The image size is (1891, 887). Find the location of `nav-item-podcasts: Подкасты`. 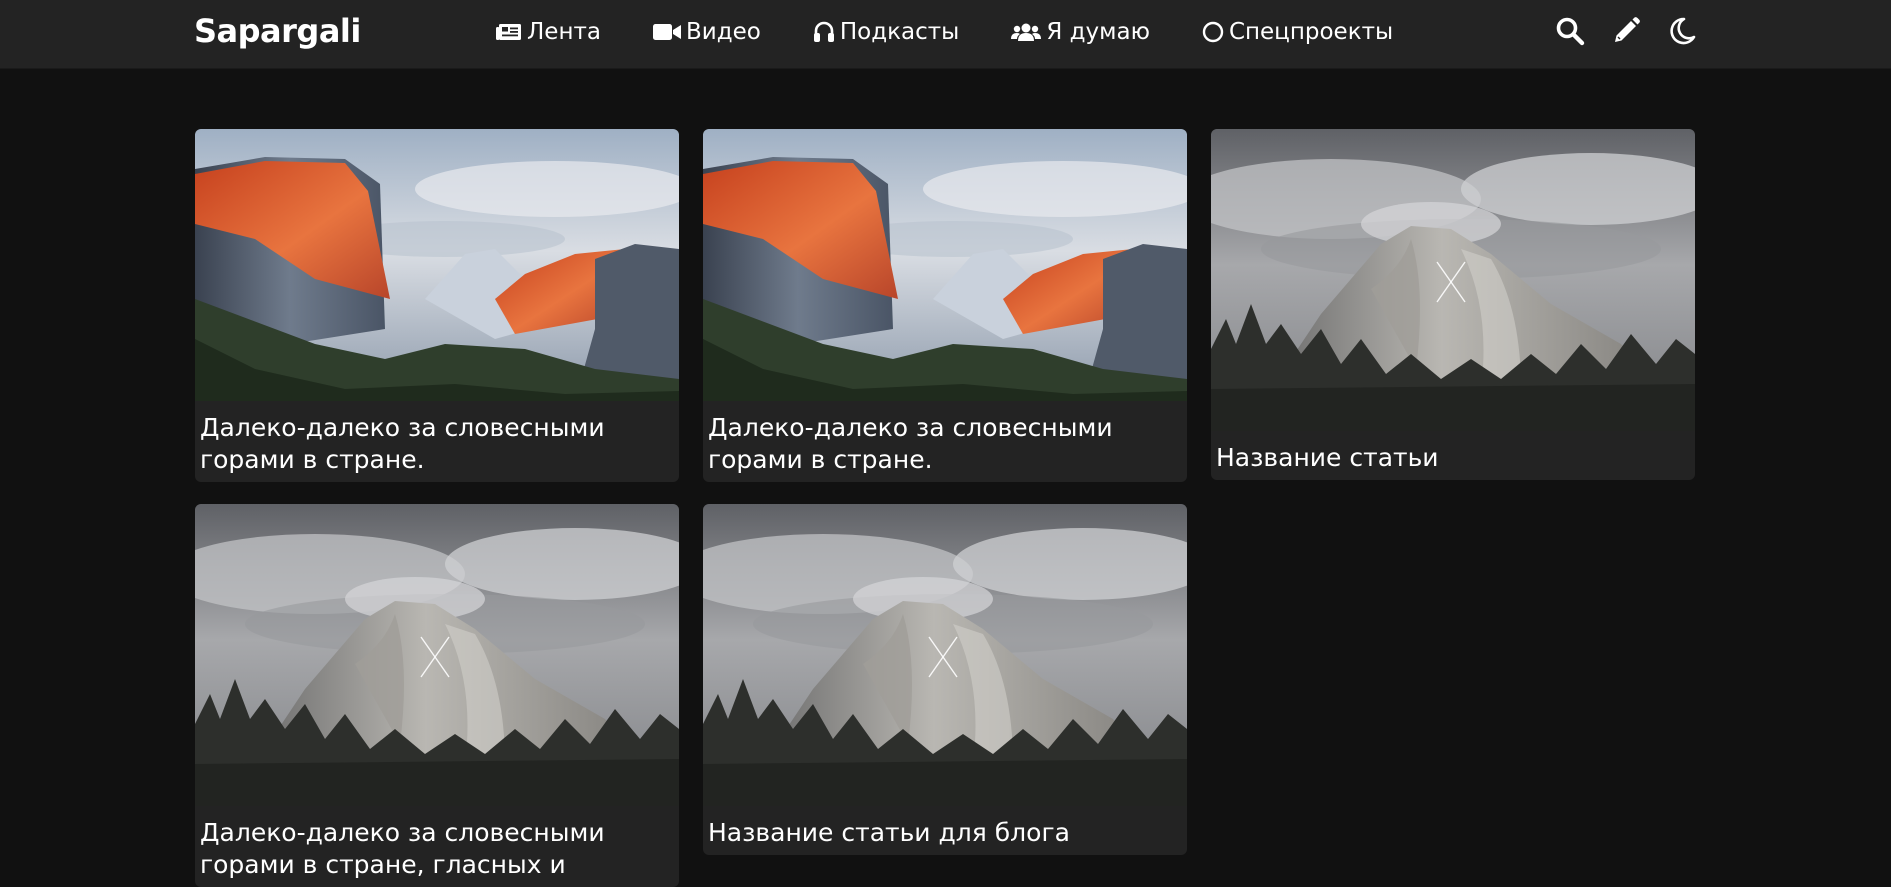

nav-item-podcasts: Подкасты is located at coordinates (886, 32).